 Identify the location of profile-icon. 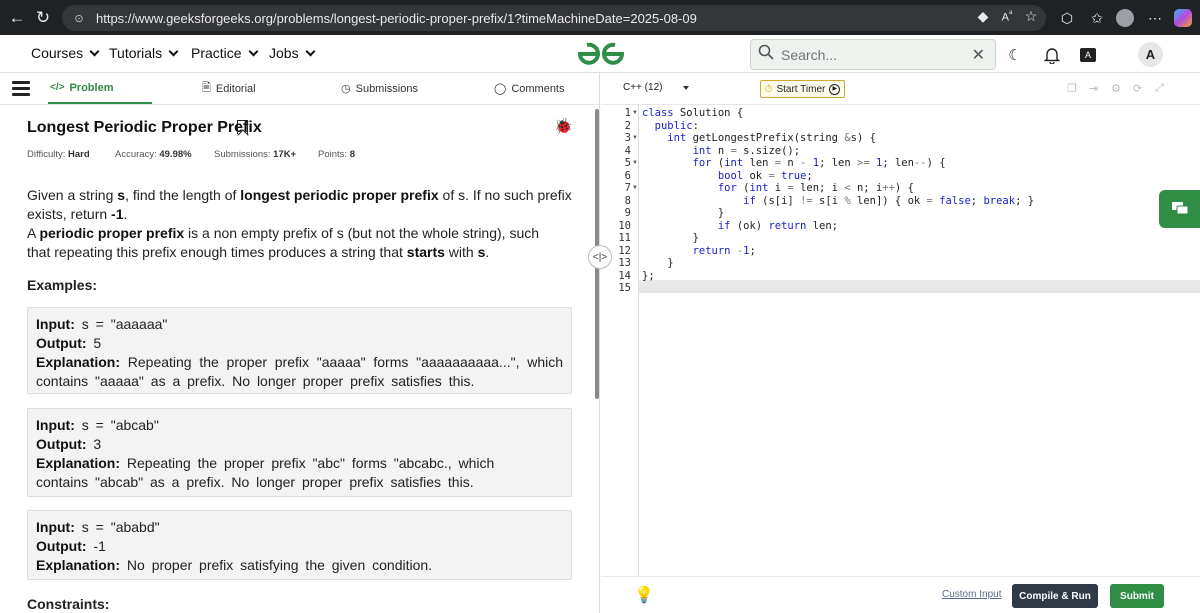
(1125, 18).